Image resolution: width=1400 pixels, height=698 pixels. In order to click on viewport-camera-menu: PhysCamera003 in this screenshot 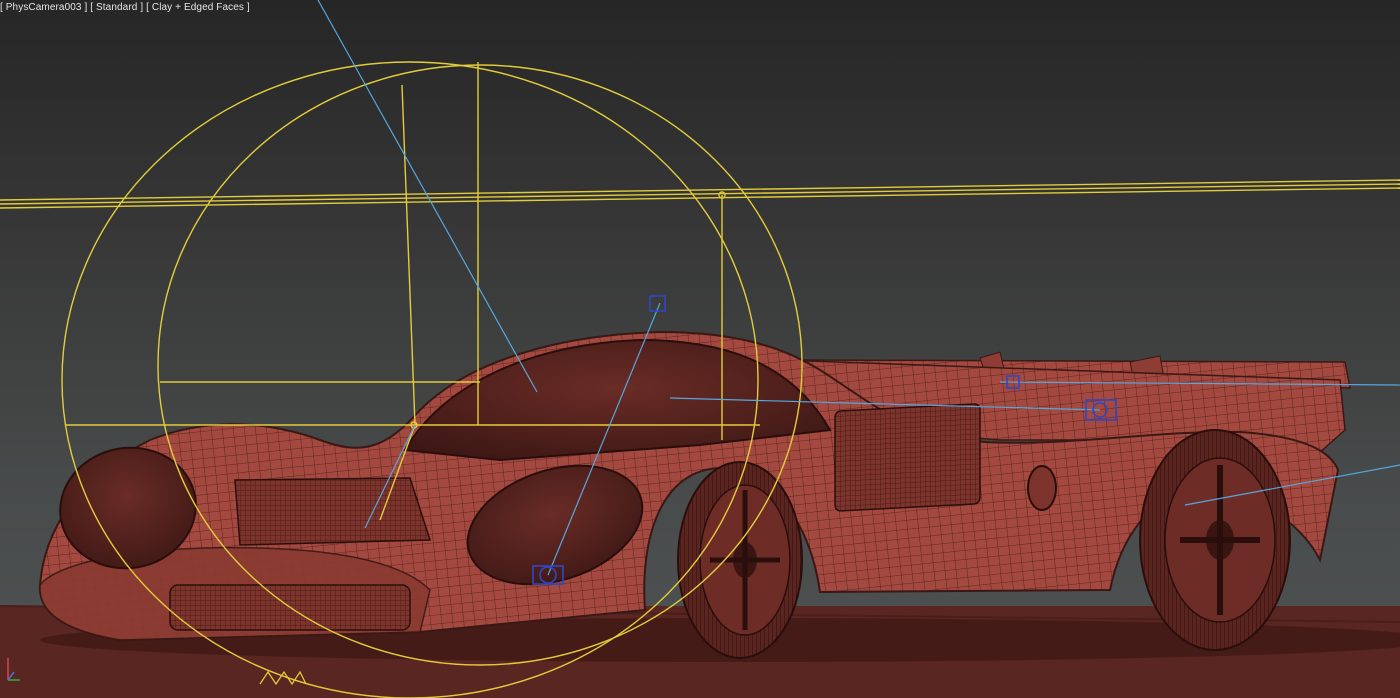, I will do `click(44, 7)`.